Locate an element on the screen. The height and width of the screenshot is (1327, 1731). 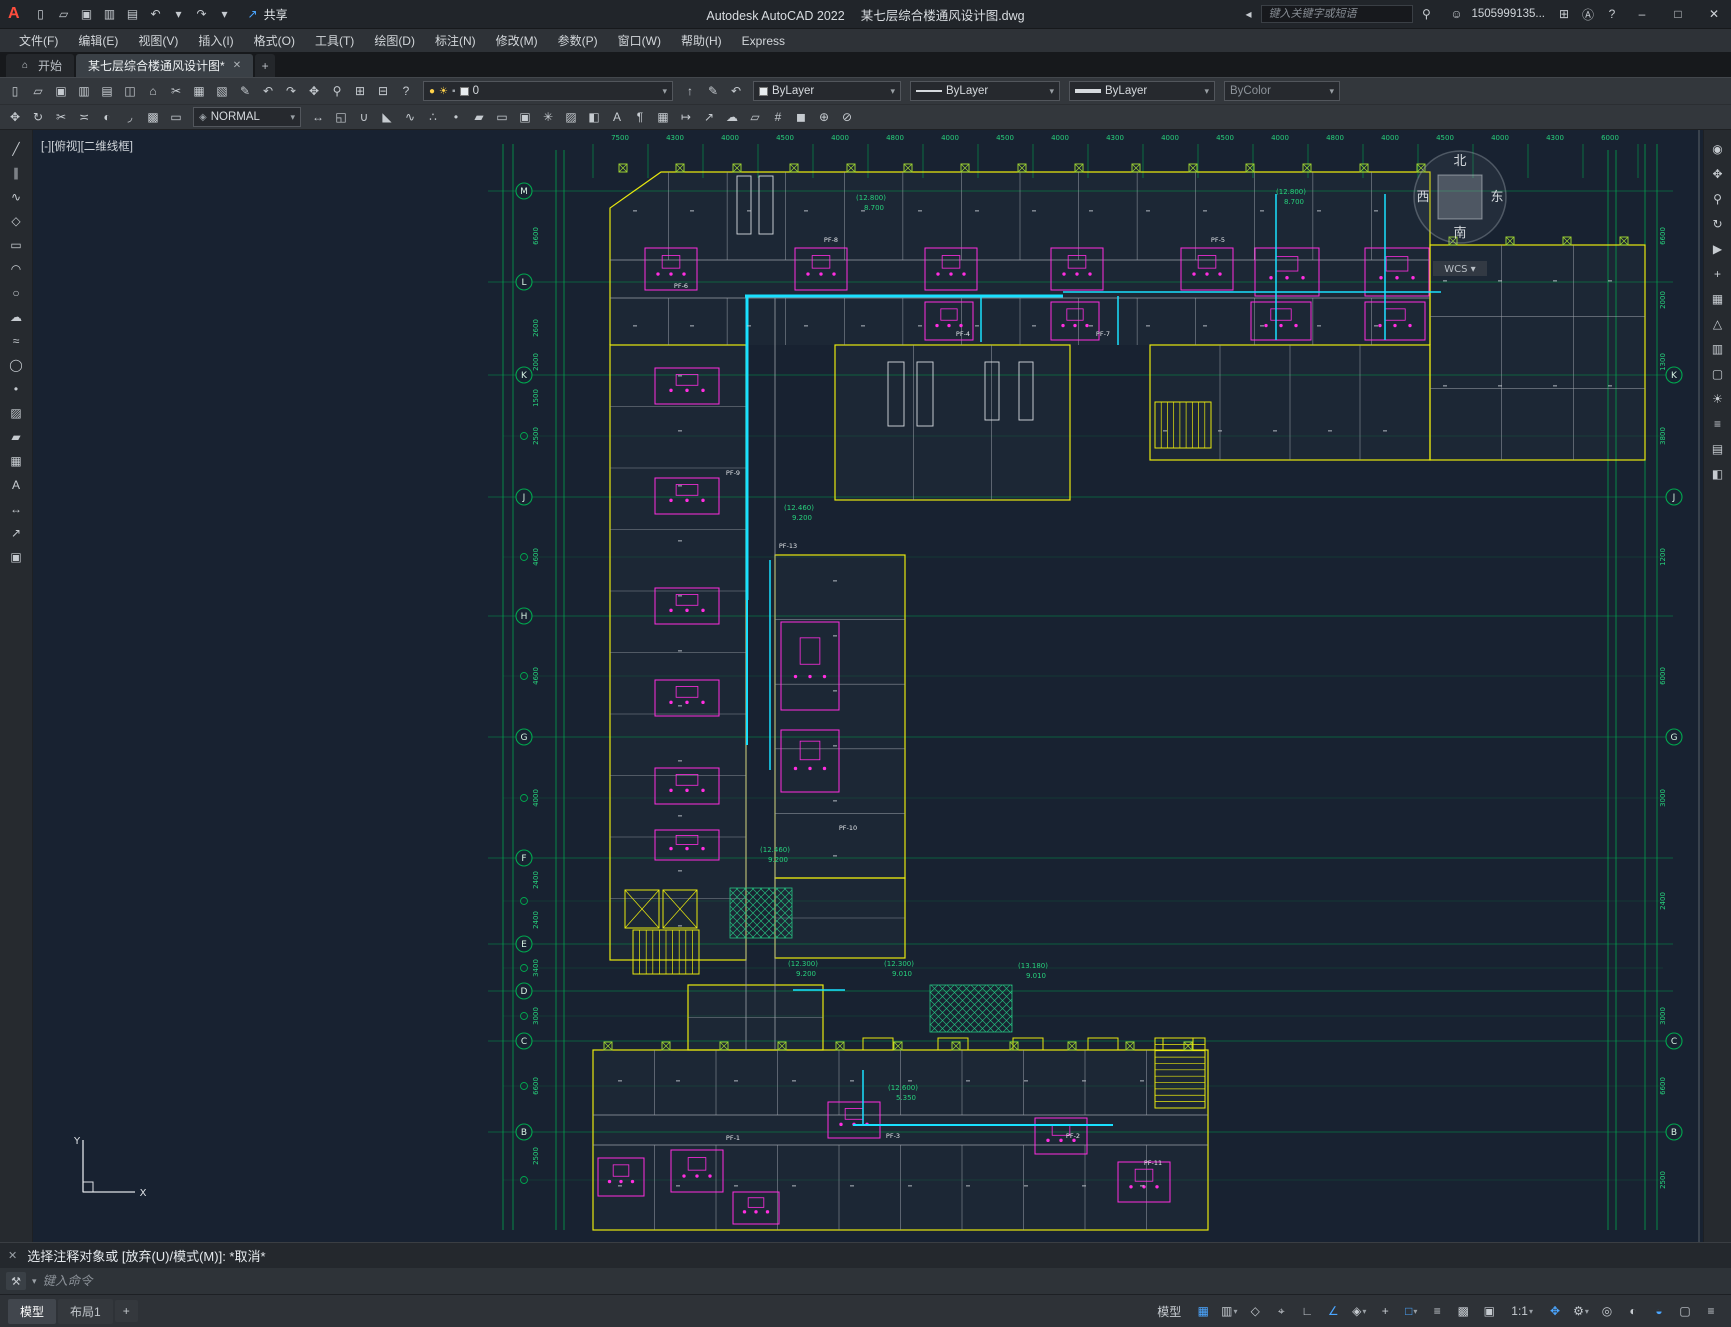
lineweight-display-icon: ≡ is located at coordinates (1437, 1311).